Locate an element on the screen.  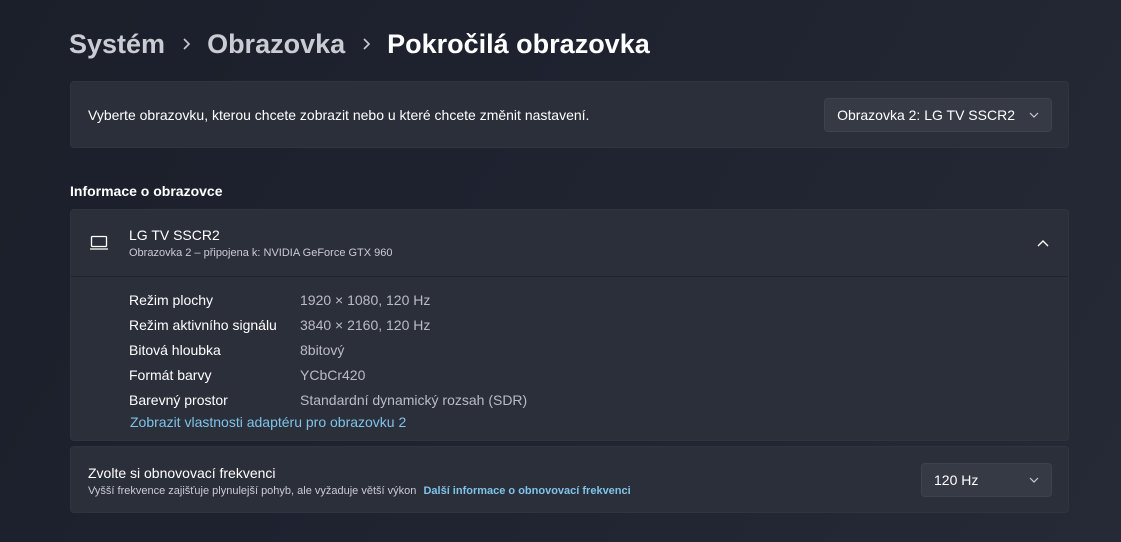
chevron-up-icon is located at coordinates (1043, 243).